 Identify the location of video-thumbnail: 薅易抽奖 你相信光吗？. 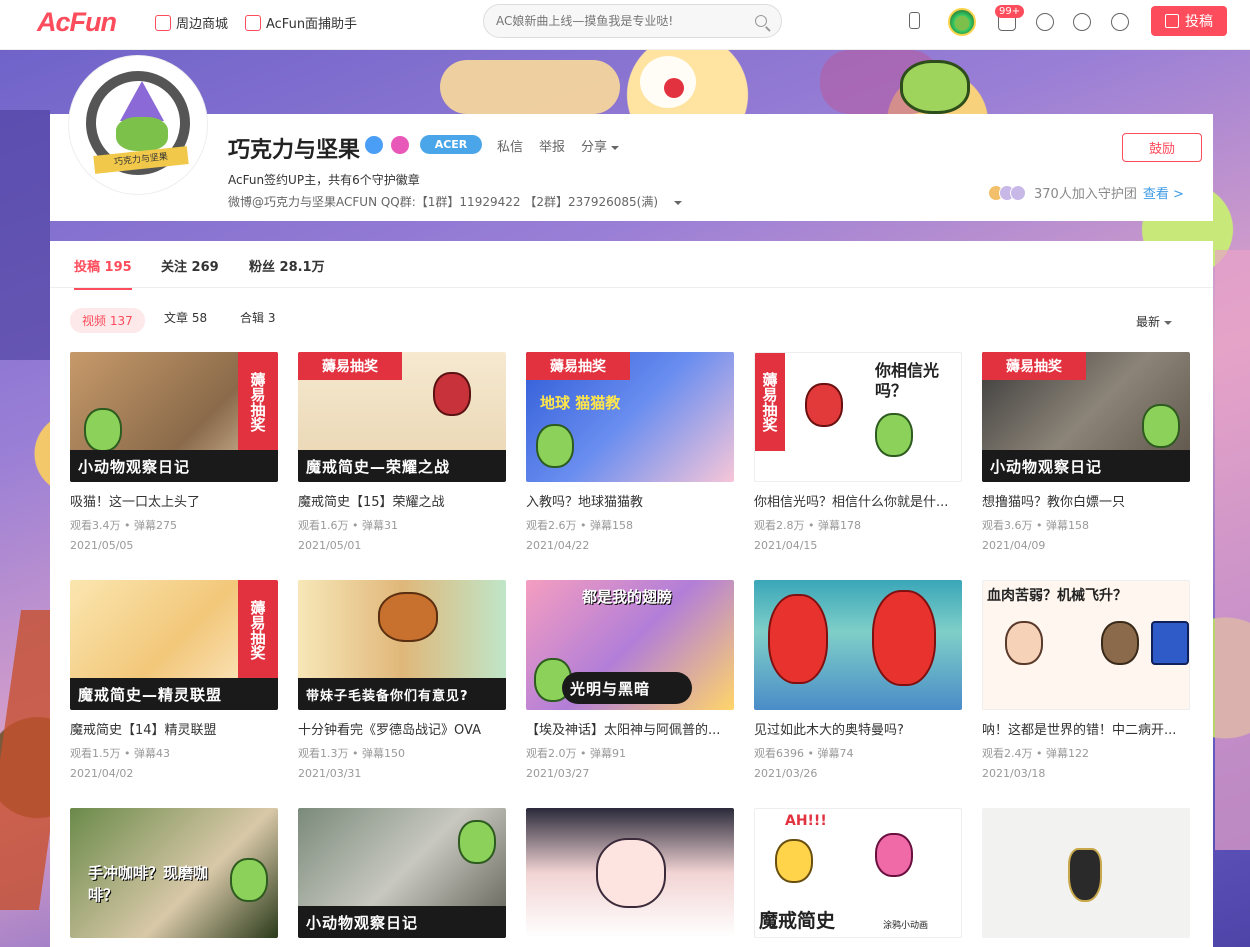
(858, 417).